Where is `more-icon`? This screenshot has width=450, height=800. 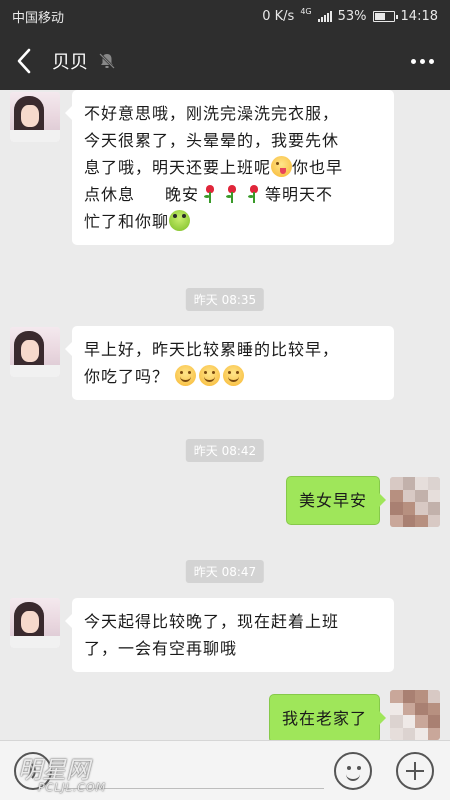 more-icon is located at coordinates (422, 61).